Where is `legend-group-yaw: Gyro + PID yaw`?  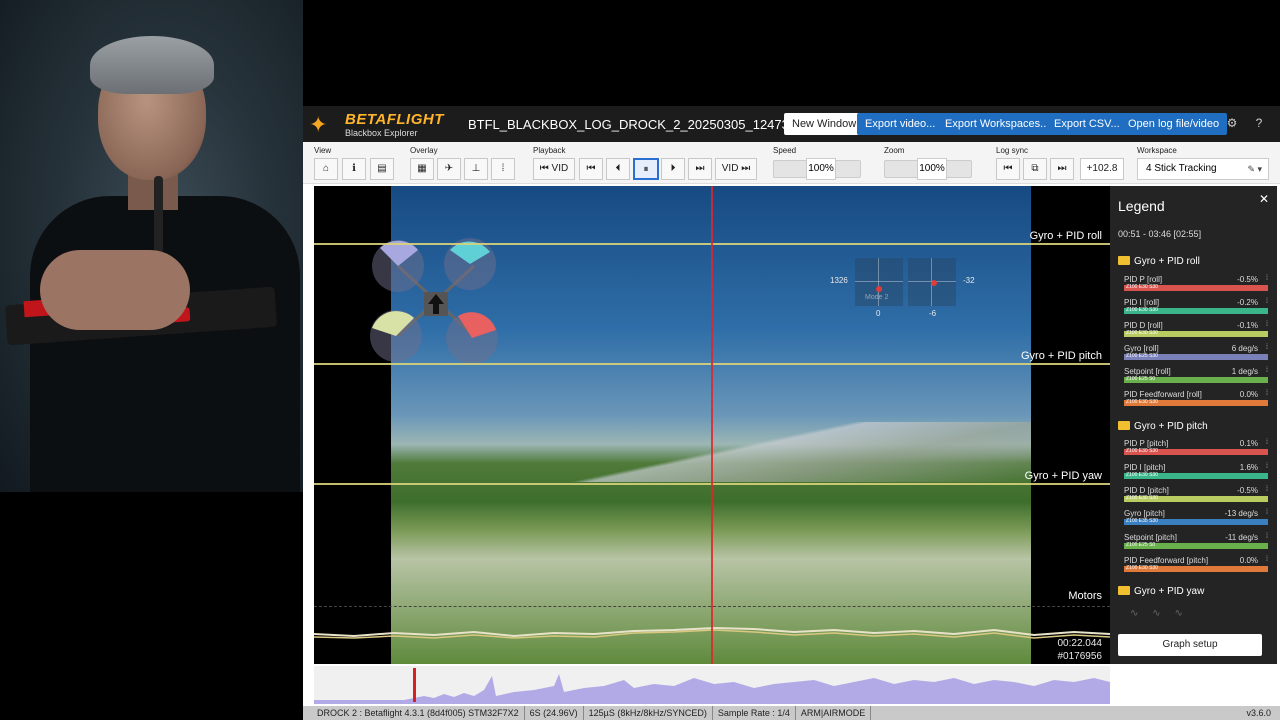
legend-group-yaw: Gyro + PID yaw is located at coordinates (1161, 591).